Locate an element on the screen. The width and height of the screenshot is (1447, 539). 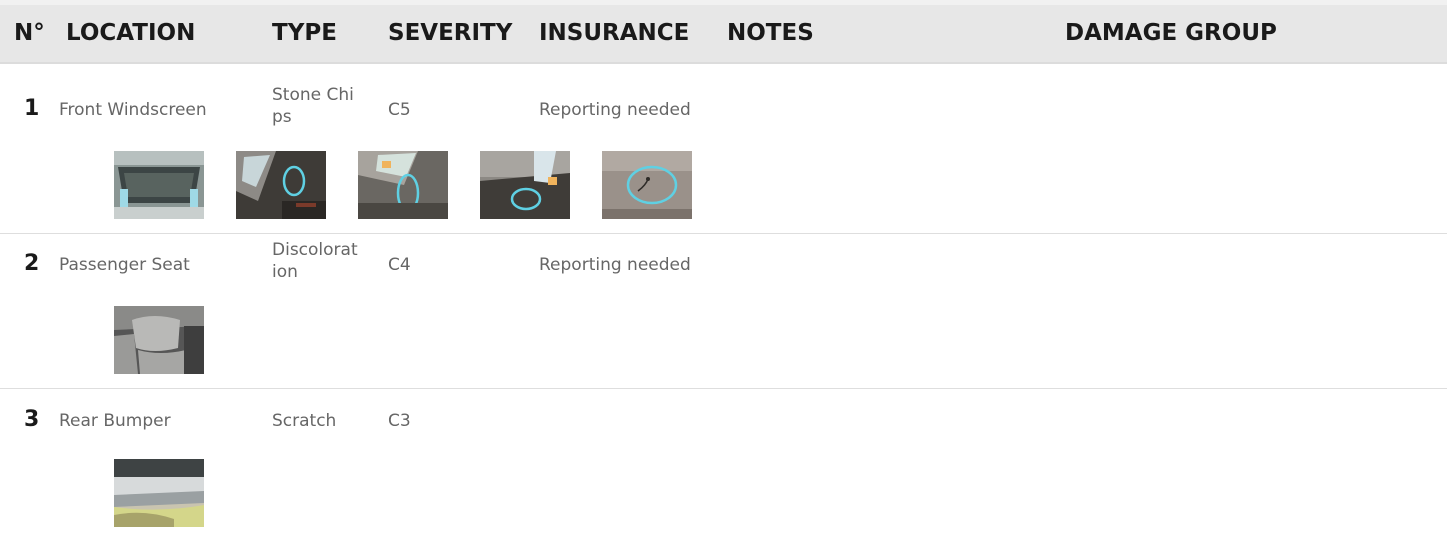
bumper-photo is located at coordinates (159, 493).